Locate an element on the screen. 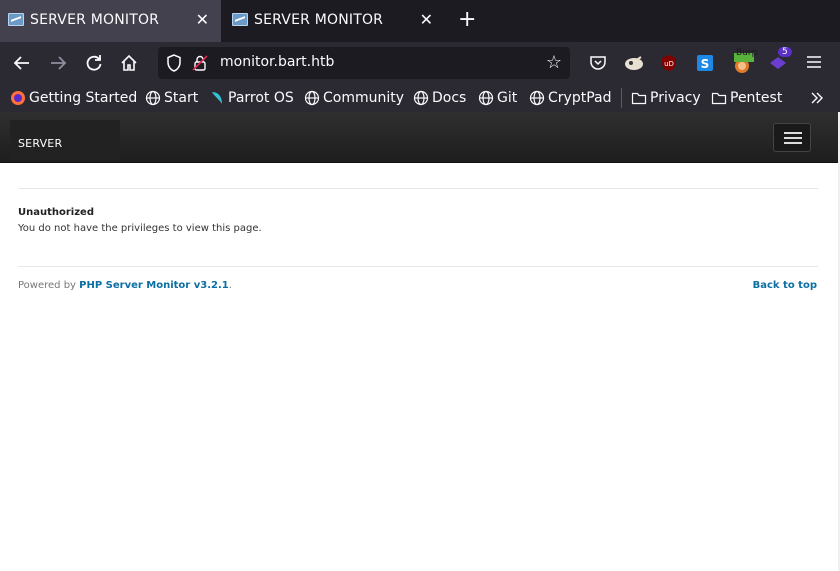 The image size is (840, 571). bookmark-label: Pentest is located at coordinates (756, 98).